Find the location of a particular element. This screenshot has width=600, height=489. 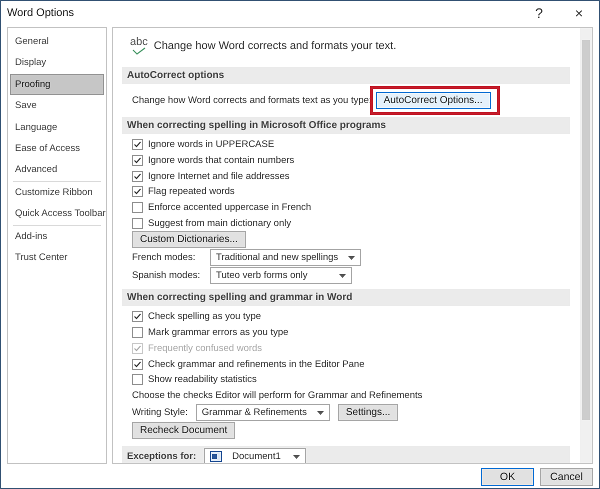

checkbox-label: Ignore Internet and file addresses is located at coordinates (219, 176).